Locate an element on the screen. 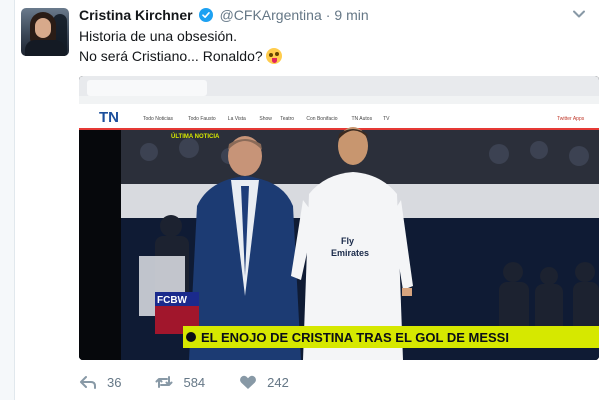 This screenshot has height=400, width=600. verified-badge-icon is located at coordinates (205, 15).